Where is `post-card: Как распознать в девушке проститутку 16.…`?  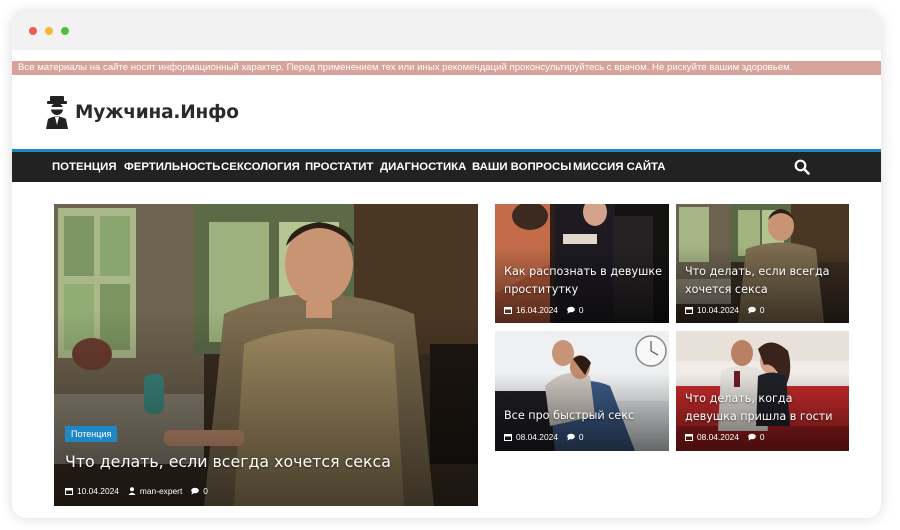
post-card: Как распознать в девушке проститутку 16.… is located at coordinates (582, 263).